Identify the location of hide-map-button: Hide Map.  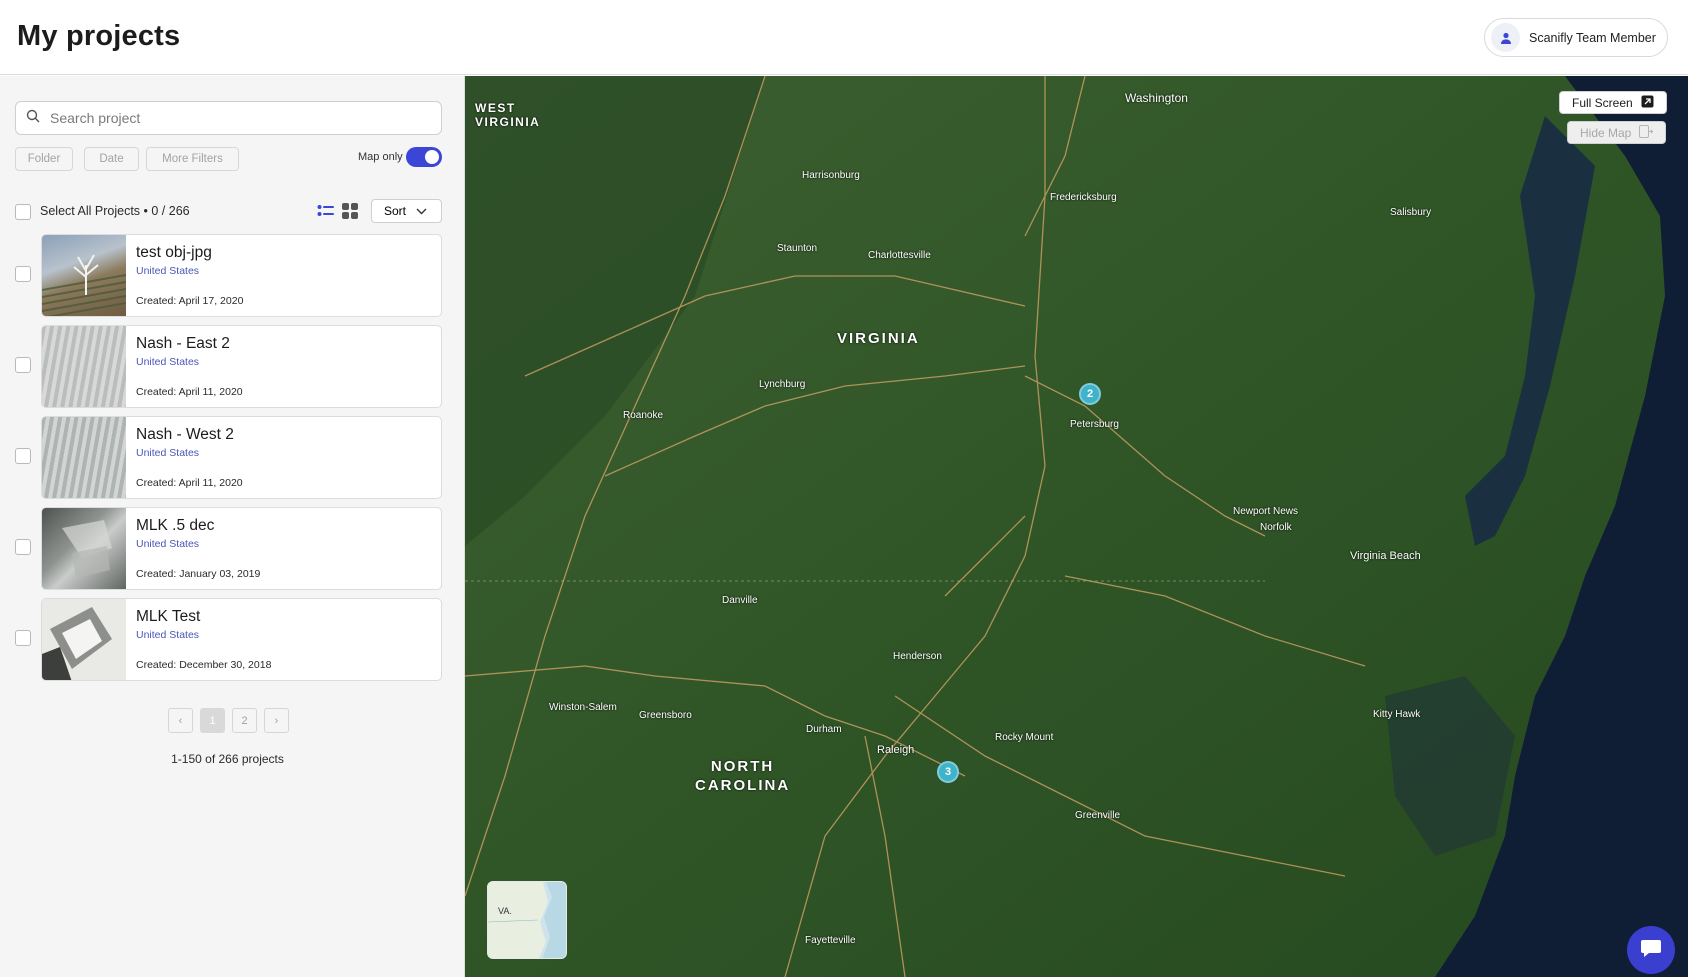
(1617, 132).